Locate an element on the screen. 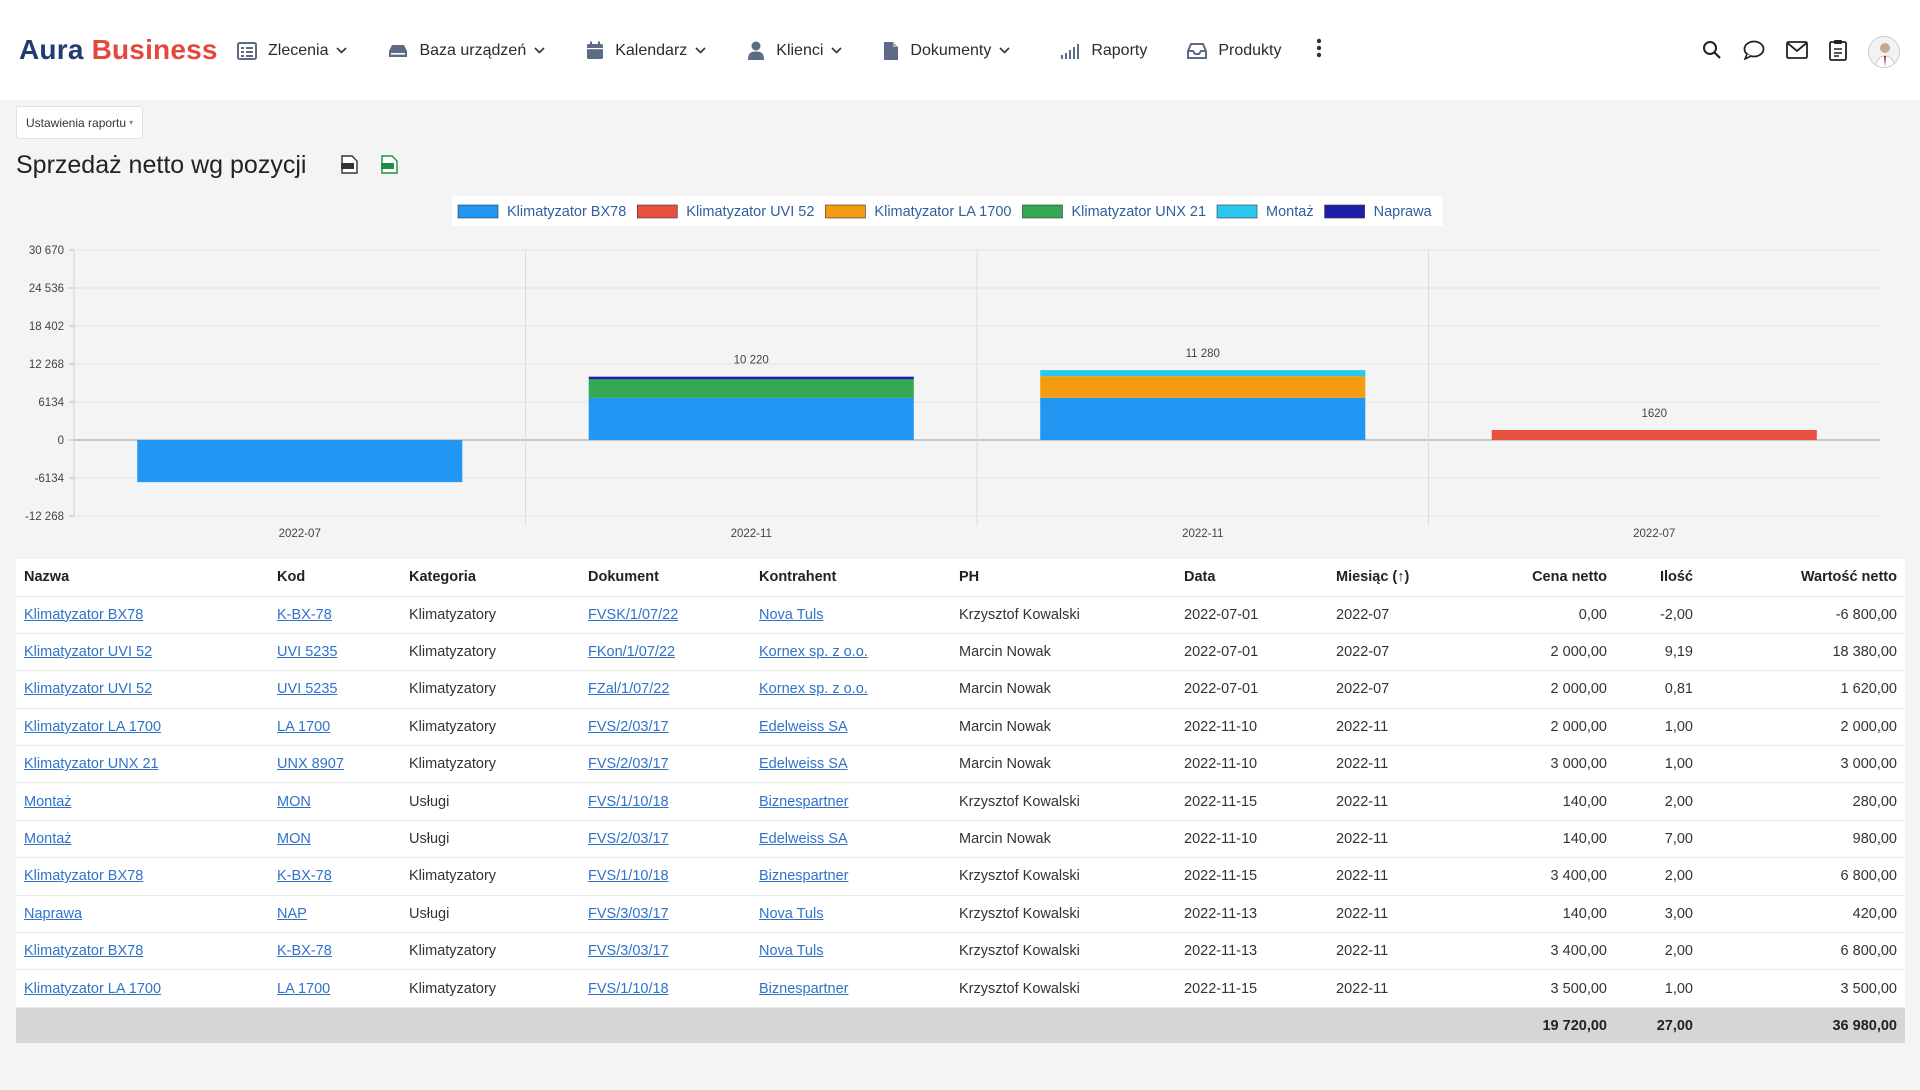  cell-data: 2022-11-10 is located at coordinates (1252, 764).